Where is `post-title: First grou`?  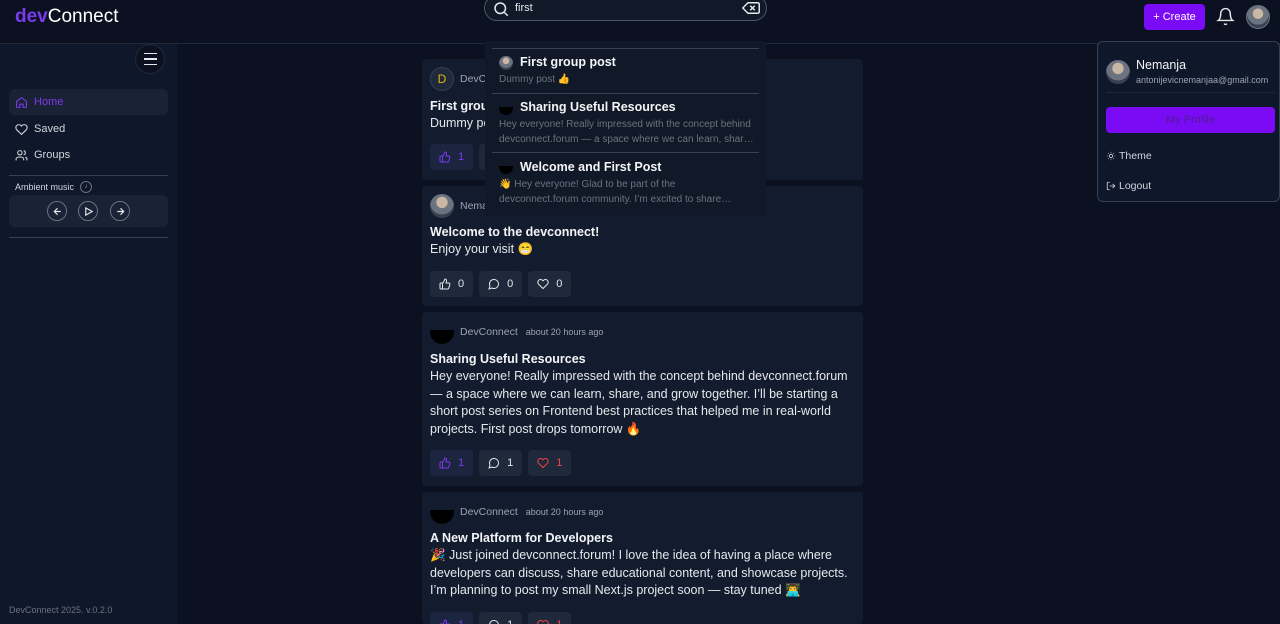 post-title: First grou is located at coordinates (459, 106).